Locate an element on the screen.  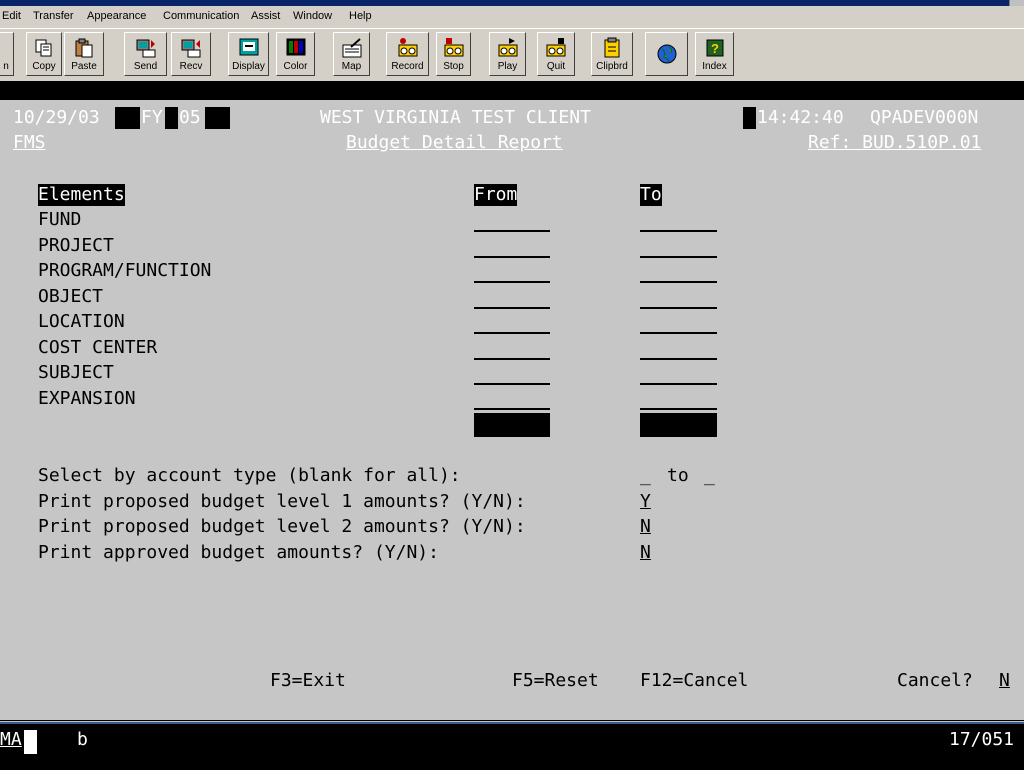
map-button: Map is located at coordinates (351, 54).